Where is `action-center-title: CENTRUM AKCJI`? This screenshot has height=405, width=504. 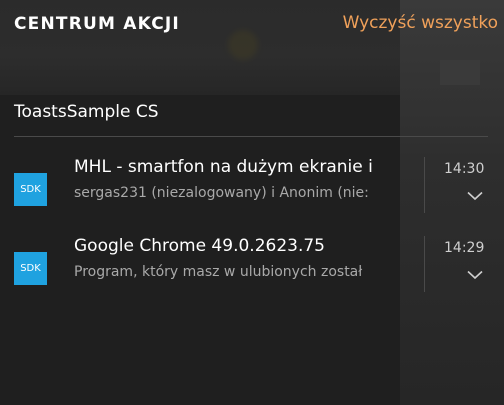 action-center-title: CENTRUM AKCJI is located at coordinates (97, 24).